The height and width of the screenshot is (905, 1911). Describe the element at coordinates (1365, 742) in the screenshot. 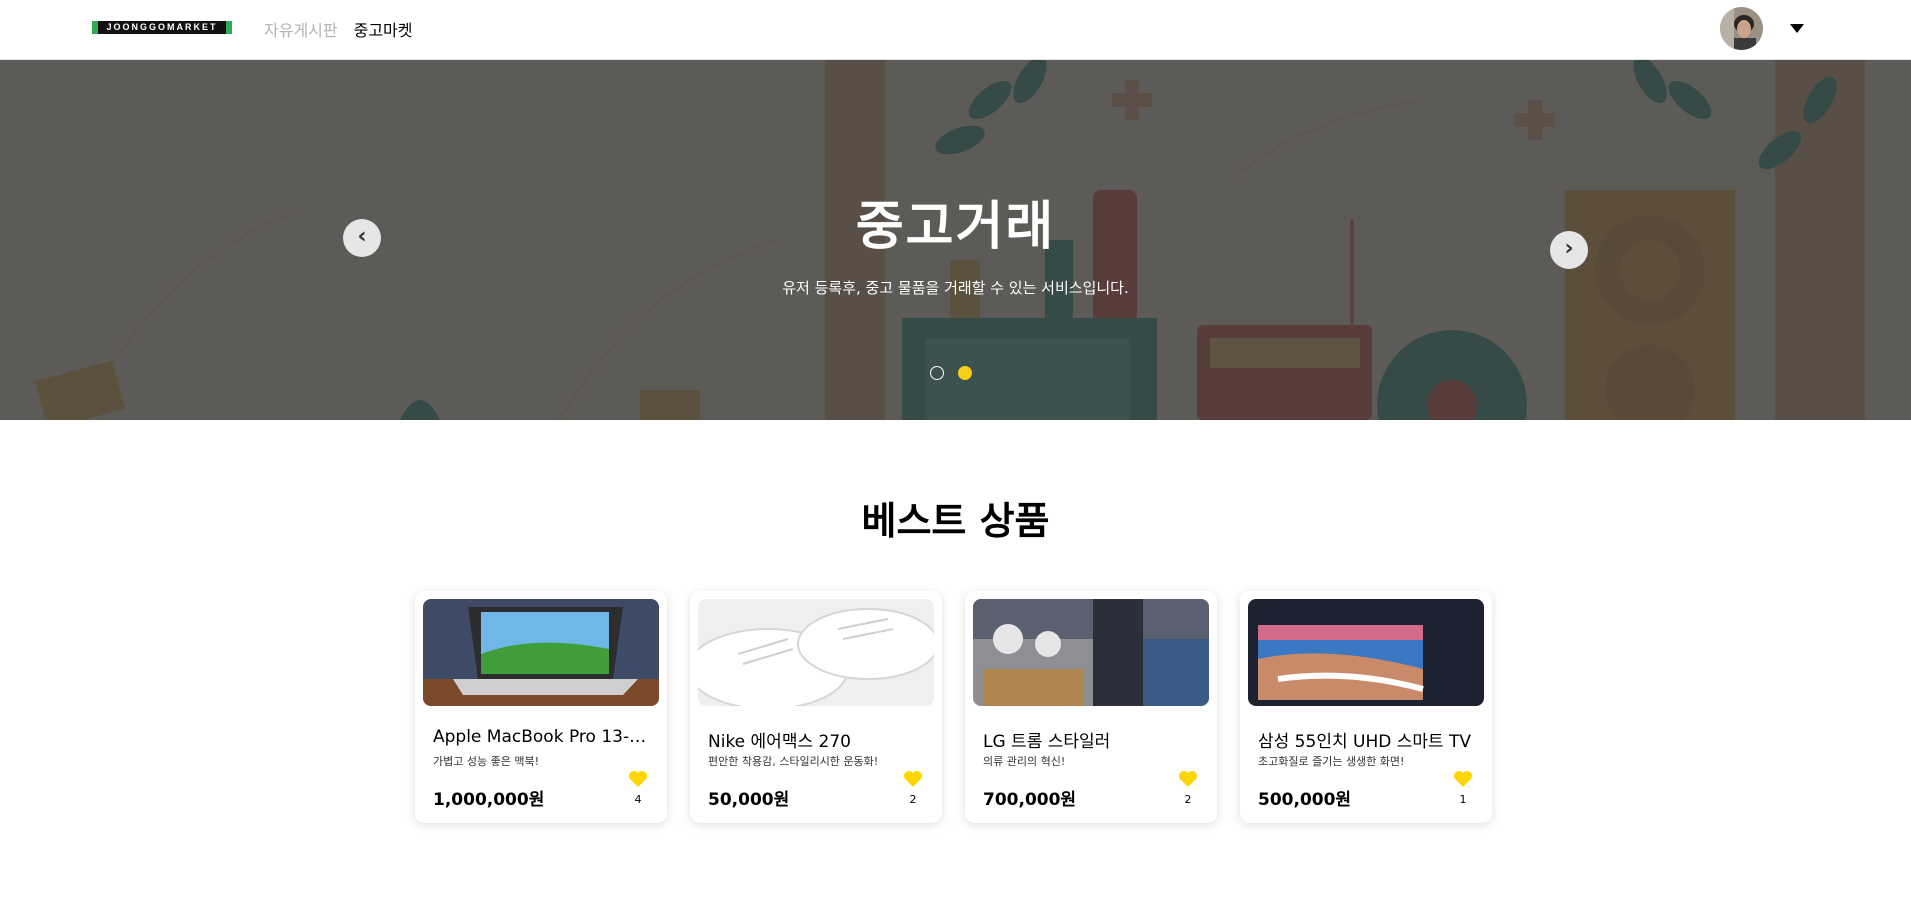

I see `product-name: 삼성 55인치 UHD 스마트 TV` at that location.